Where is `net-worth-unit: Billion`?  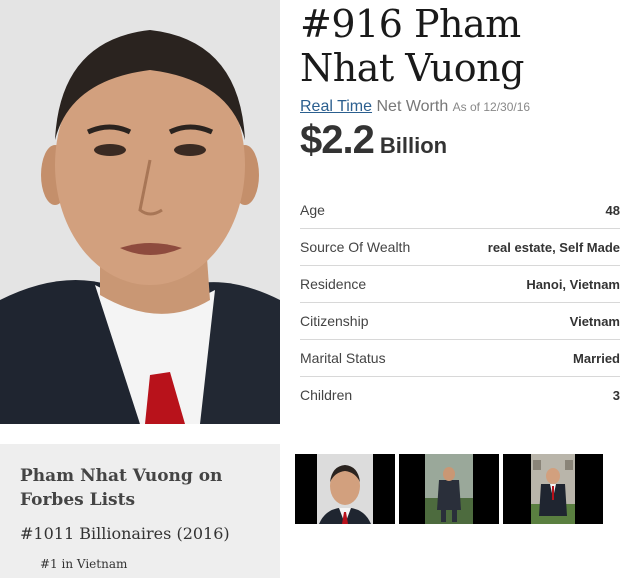
net-worth-unit: Billion is located at coordinates (413, 145).